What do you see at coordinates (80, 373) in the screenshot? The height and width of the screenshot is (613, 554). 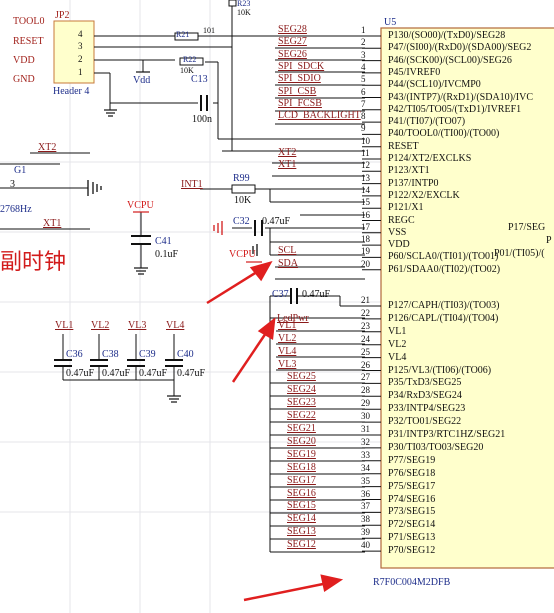 I see `c36-value: 0.47uF` at bounding box center [80, 373].